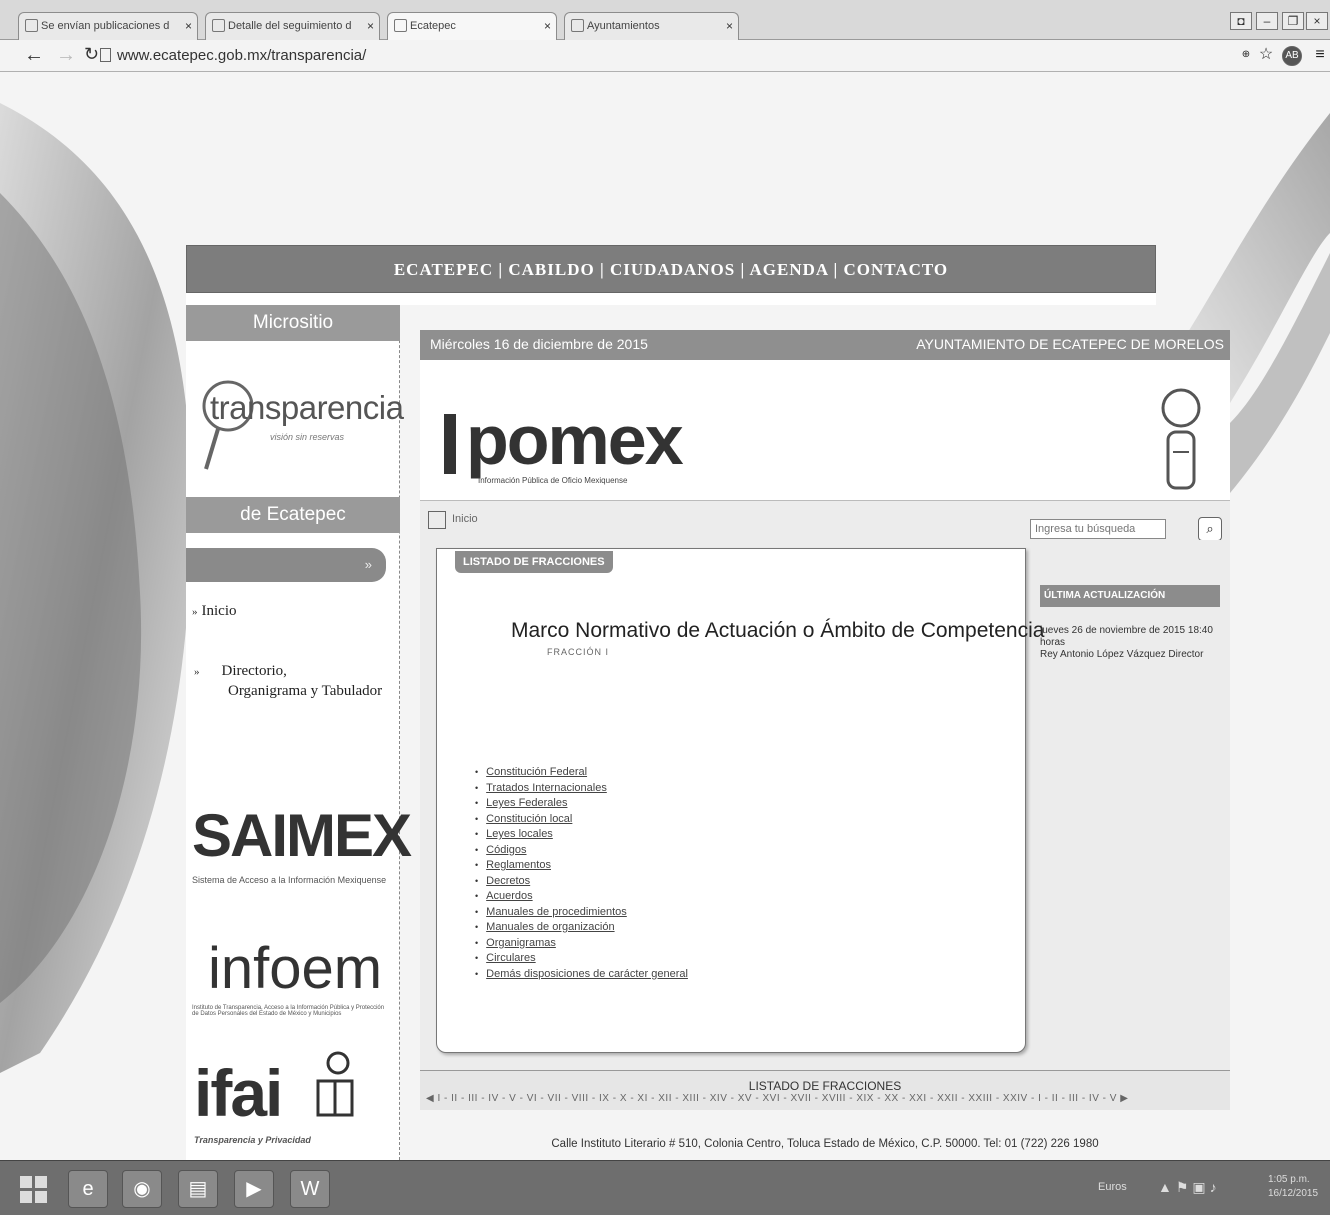  What do you see at coordinates (34, 1189) in the screenshot?
I see `windows-start-icon` at bounding box center [34, 1189].